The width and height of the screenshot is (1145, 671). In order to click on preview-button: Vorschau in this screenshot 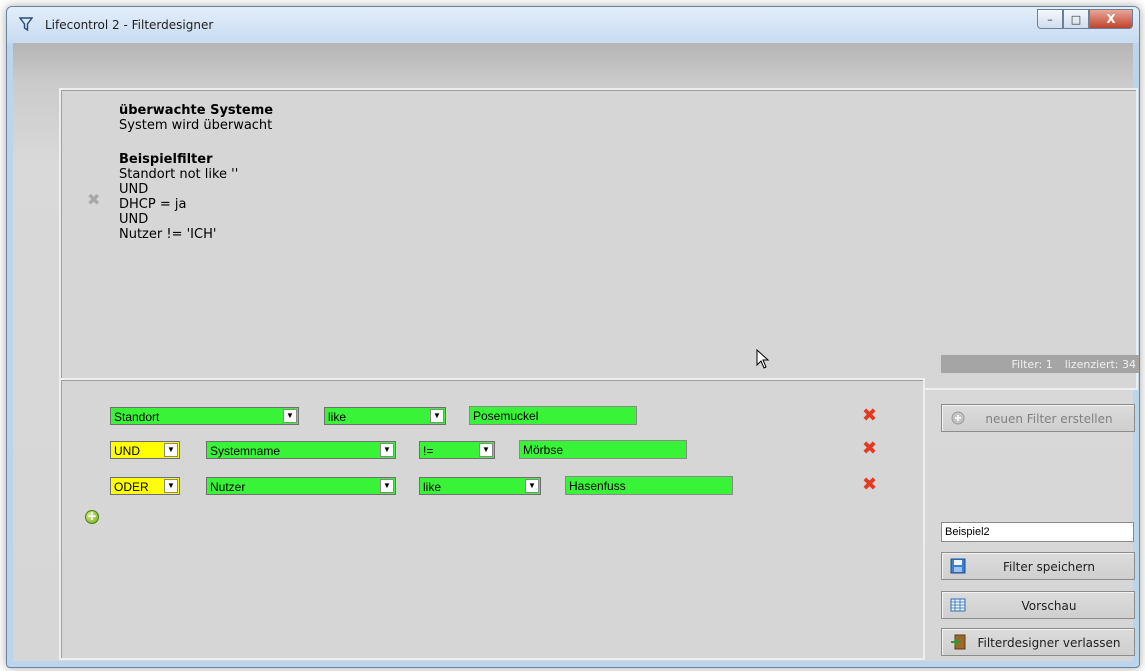, I will do `click(1038, 605)`.